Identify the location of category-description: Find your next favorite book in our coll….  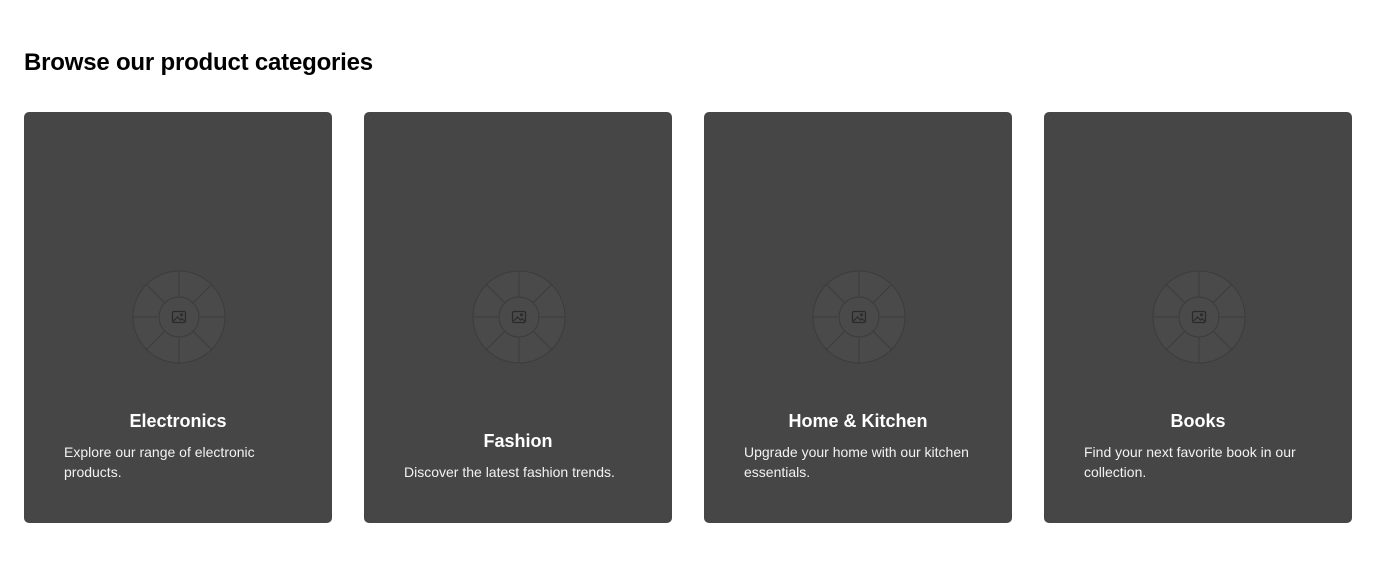
(1190, 462).